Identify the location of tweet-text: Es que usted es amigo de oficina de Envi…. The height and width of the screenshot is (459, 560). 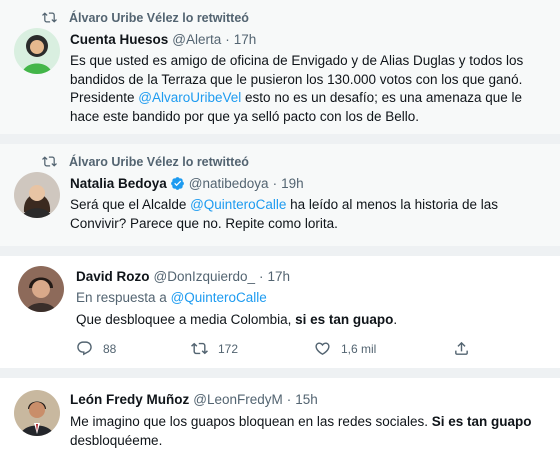
(309, 89).